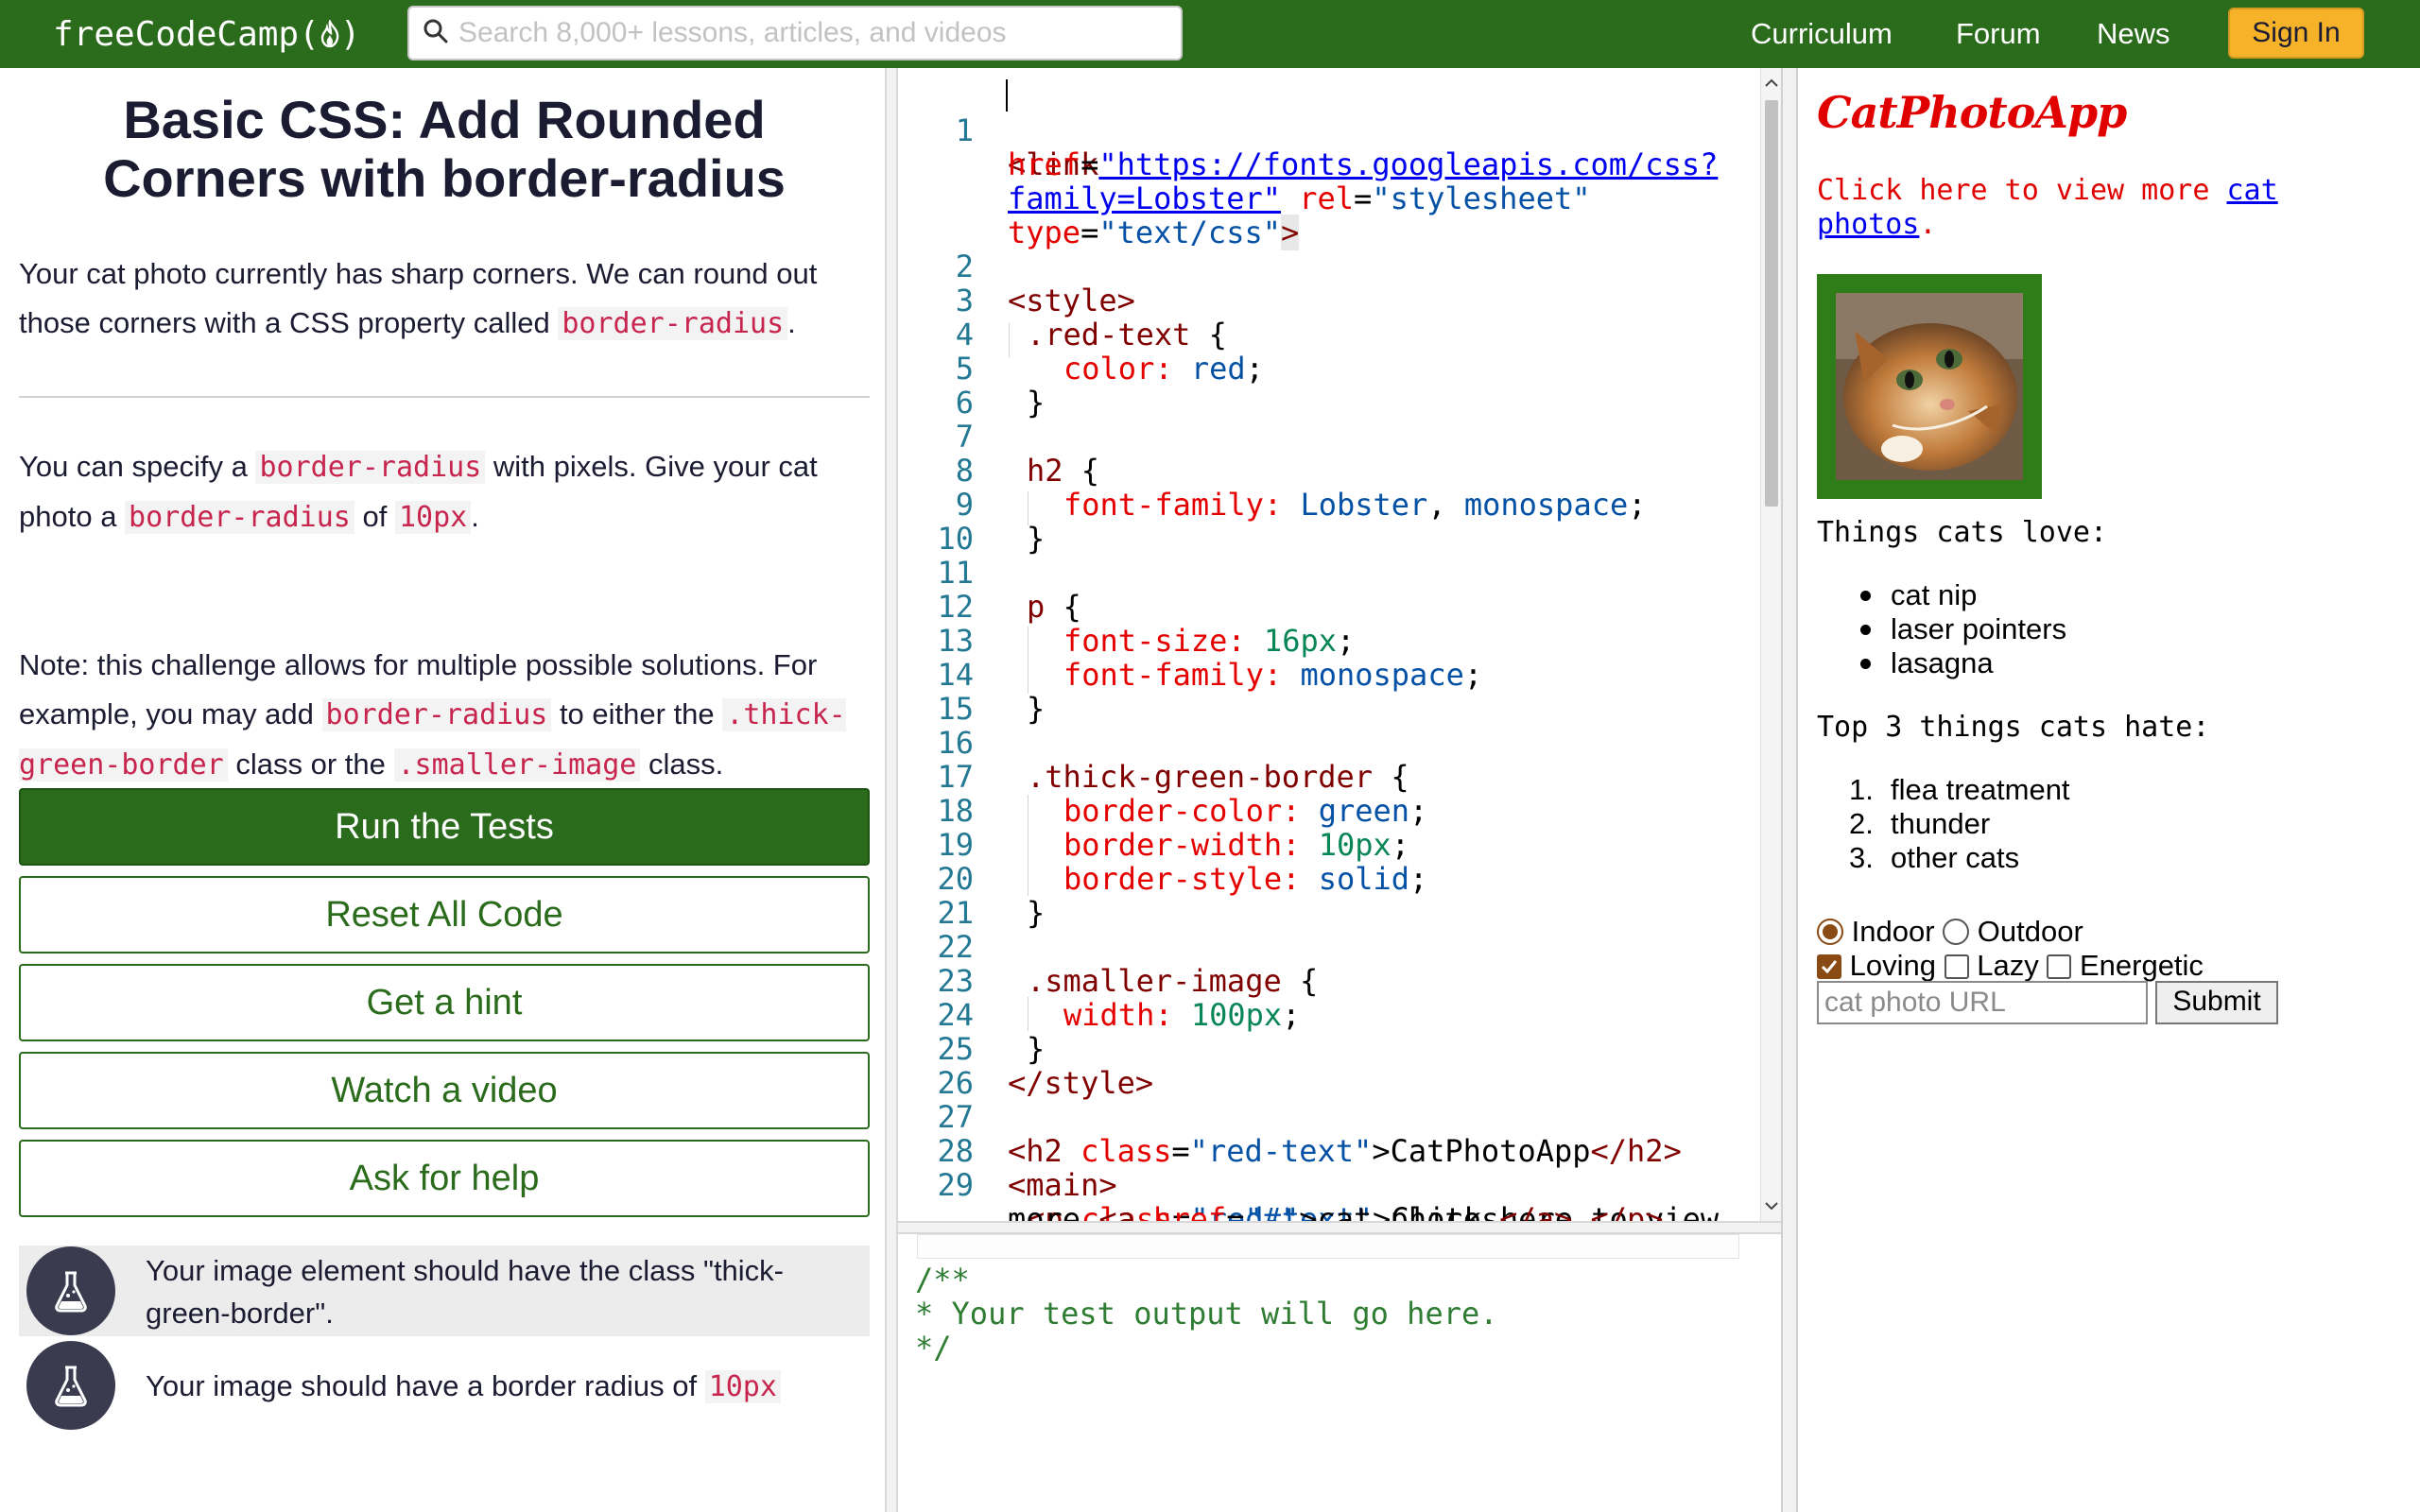 Image resolution: width=2420 pixels, height=1512 pixels. What do you see at coordinates (444, 827) in the screenshot?
I see `run-tests-button: Run the Tests` at bounding box center [444, 827].